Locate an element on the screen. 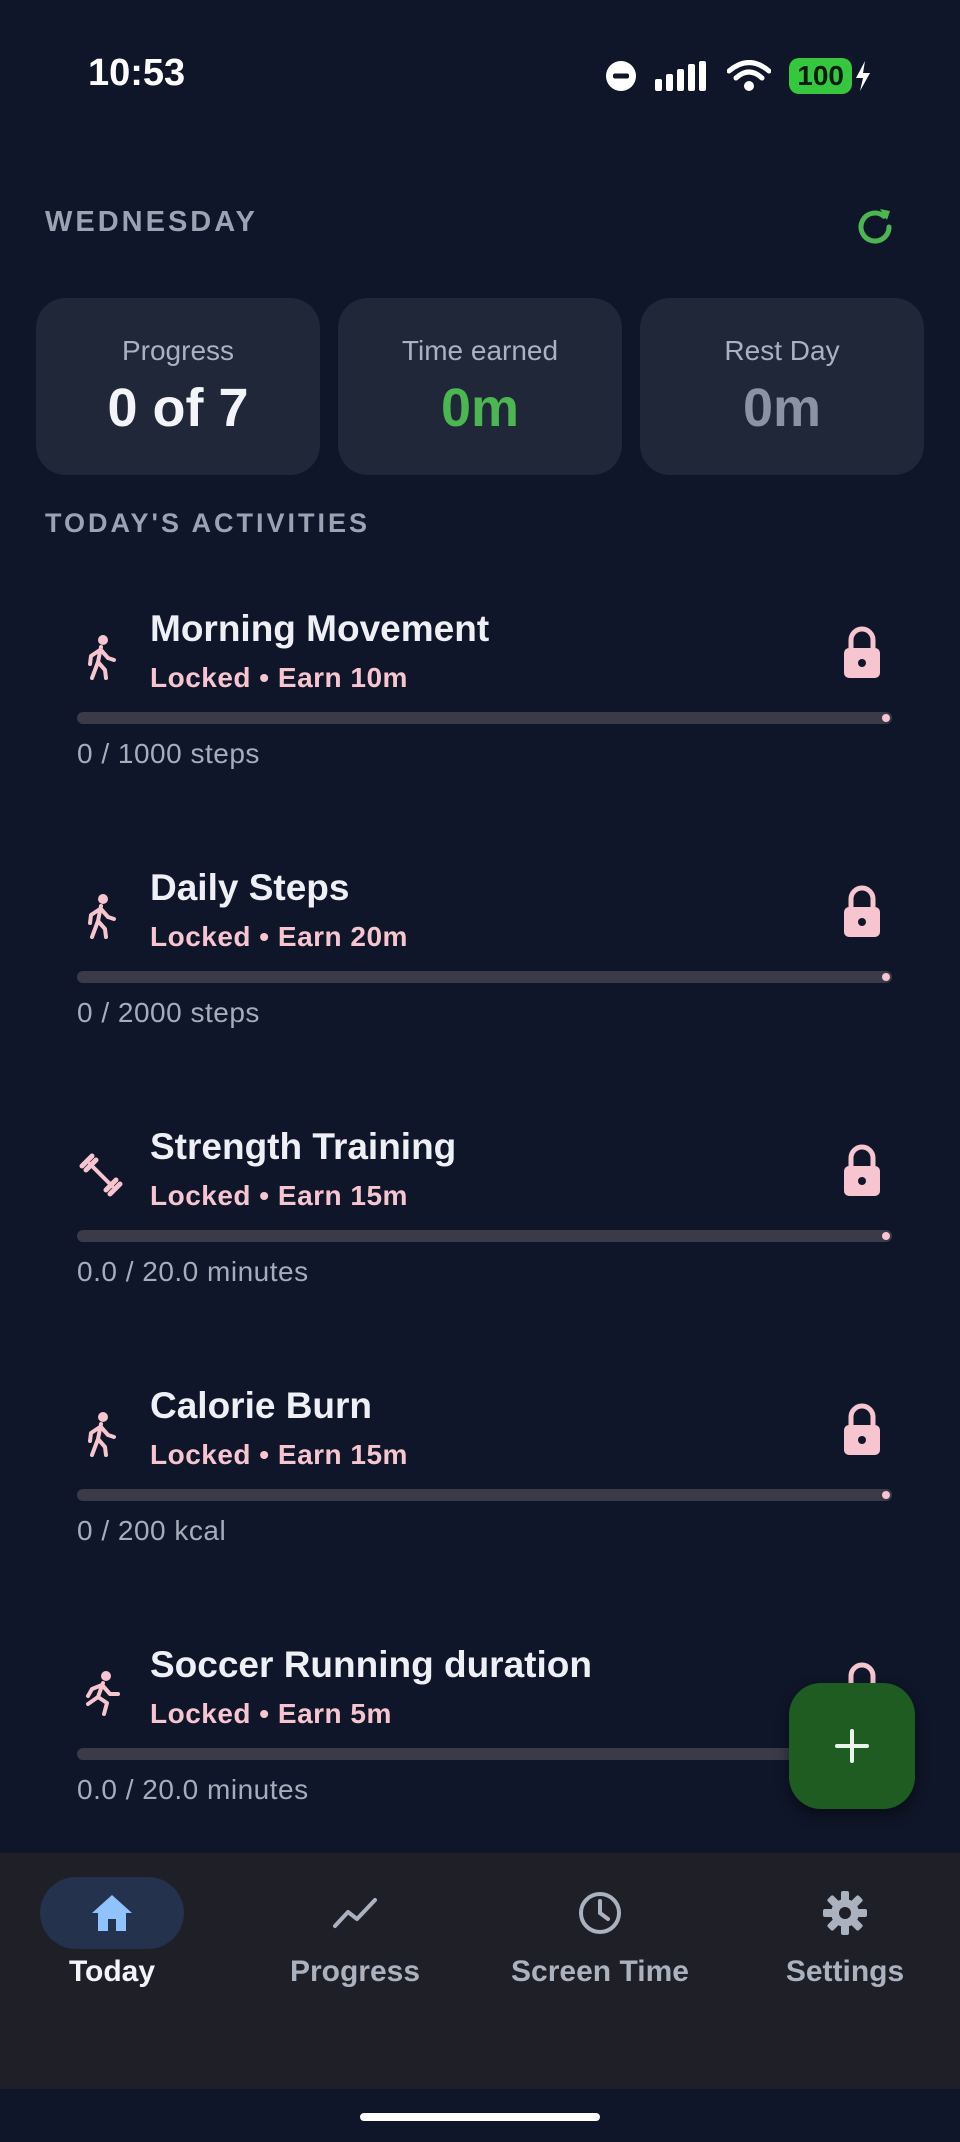  nav-label-settings: Settings is located at coordinates (845, 1971).